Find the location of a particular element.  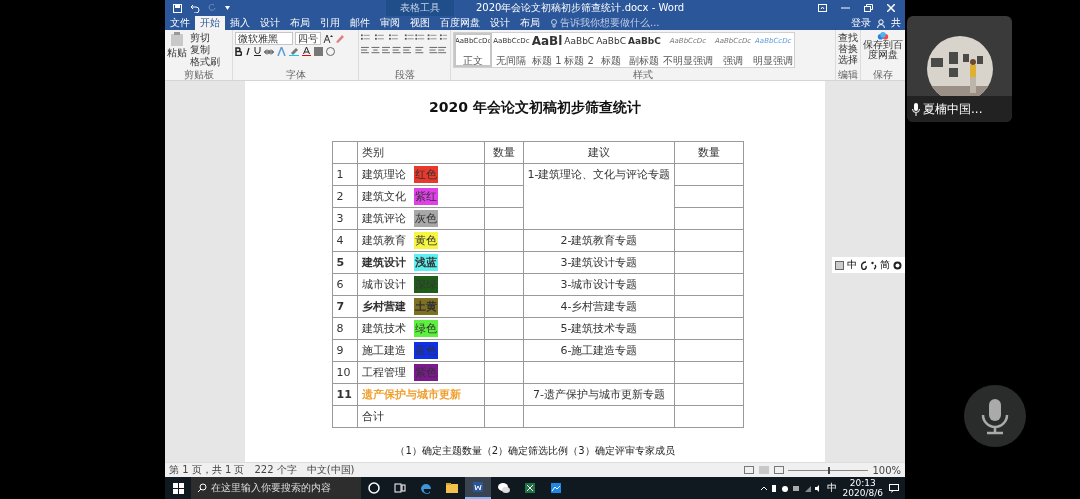

customize-icon is located at coordinates (227, 8).